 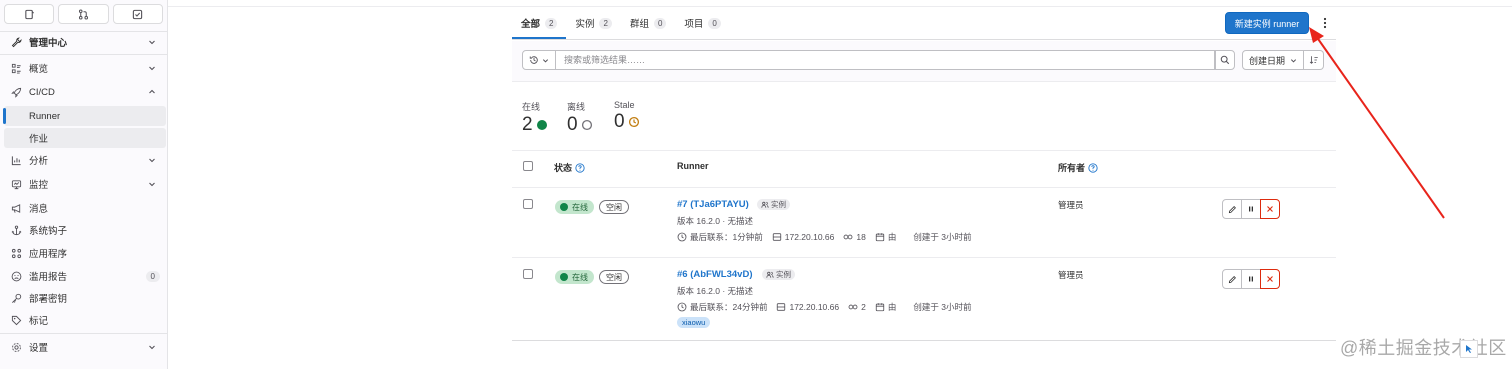 I want to click on annotation-arrow, so click(x=1377, y=123).